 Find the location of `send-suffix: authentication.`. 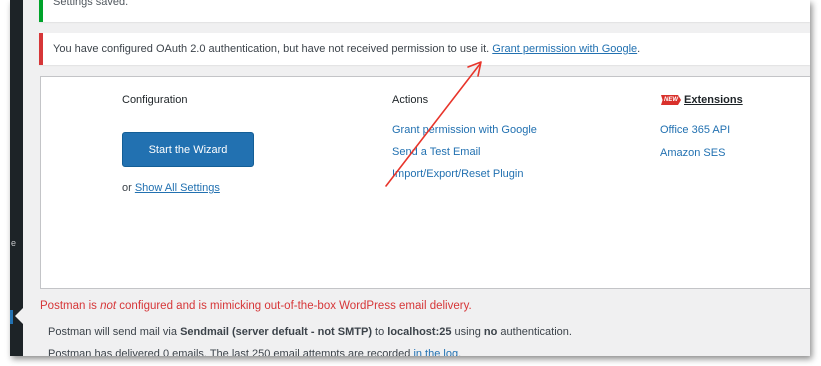

send-suffix: authentication. is located at coordinates (534, 332).